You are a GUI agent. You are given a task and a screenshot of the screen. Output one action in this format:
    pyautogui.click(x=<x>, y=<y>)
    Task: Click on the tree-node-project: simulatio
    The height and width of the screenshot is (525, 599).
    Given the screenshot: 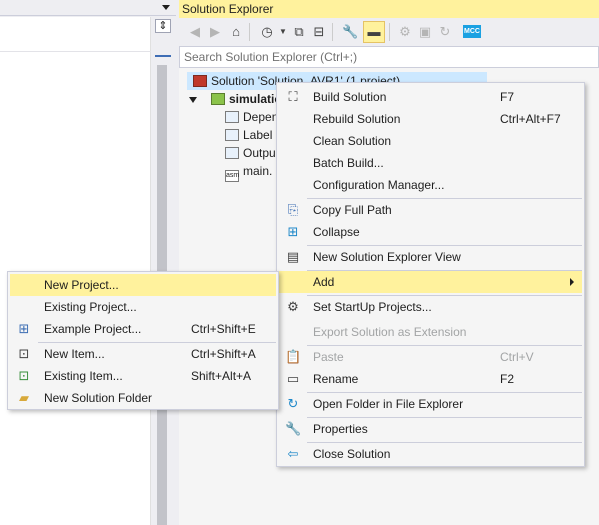 What is the action you would take?
    pyautogui.click(x=246, y=99)
    